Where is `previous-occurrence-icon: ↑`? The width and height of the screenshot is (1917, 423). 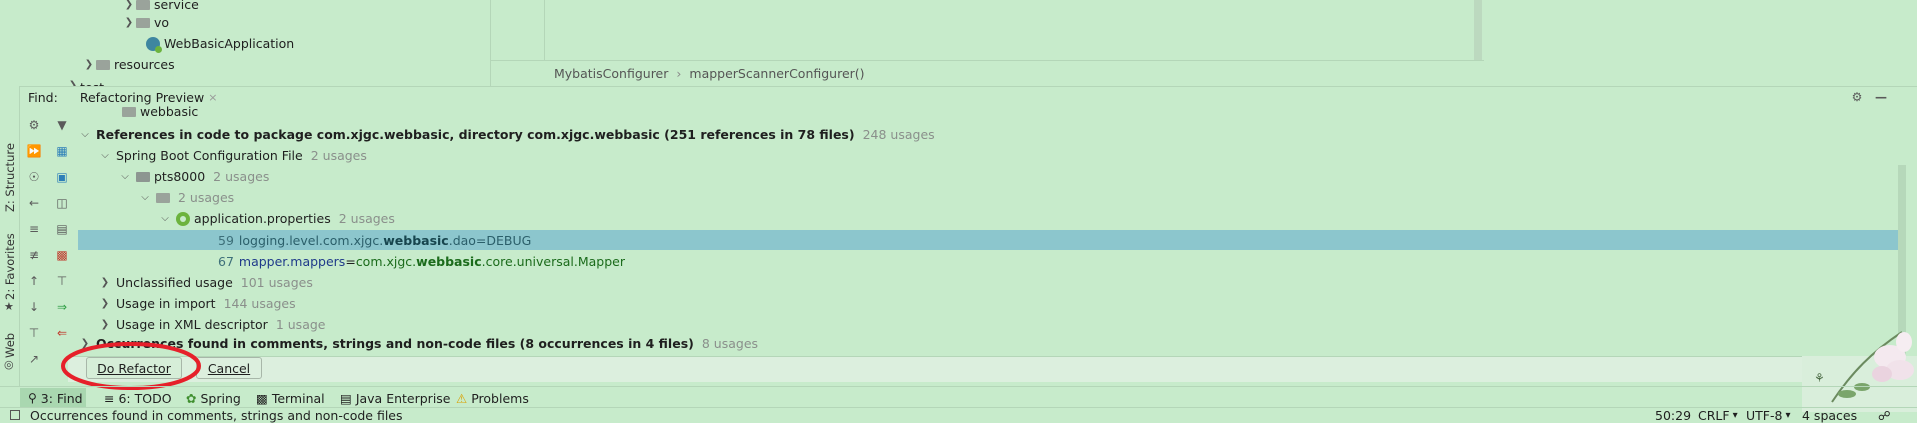 previous-occurrence-icon: ↑ is located at coordinates (34, 281).